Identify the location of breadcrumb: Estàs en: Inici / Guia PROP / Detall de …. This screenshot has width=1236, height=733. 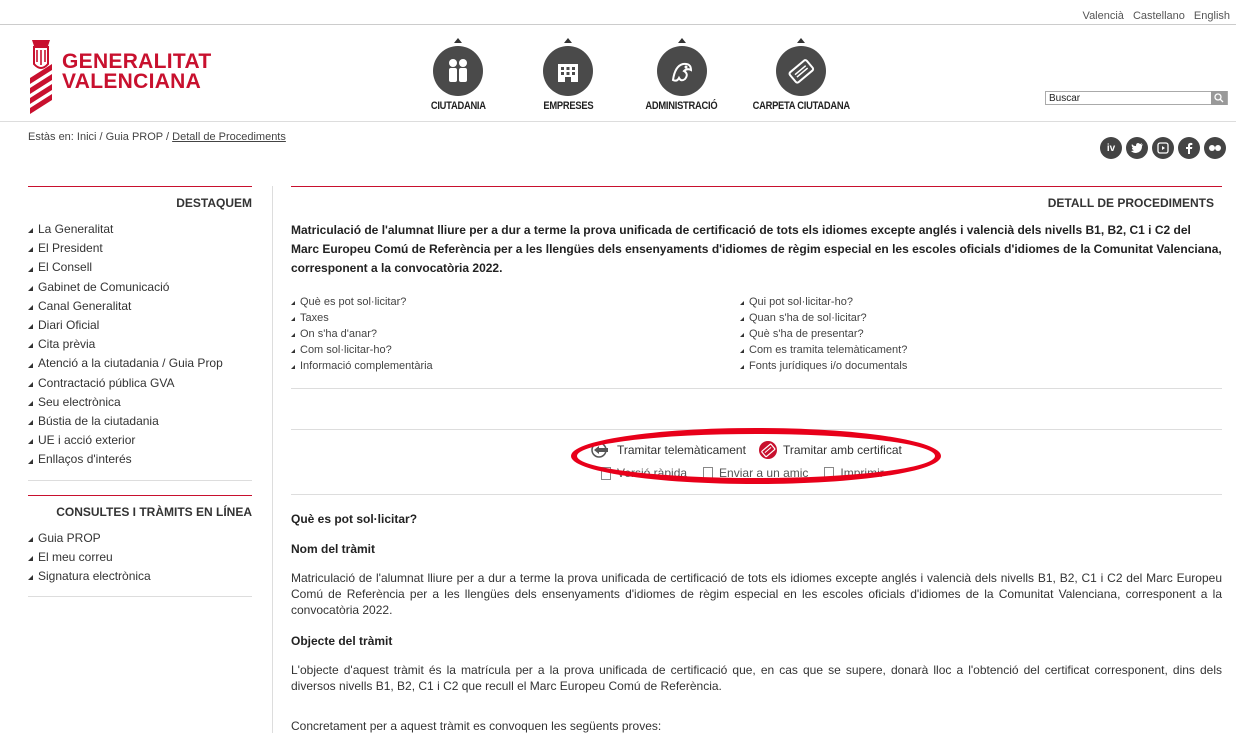
(157, 137).